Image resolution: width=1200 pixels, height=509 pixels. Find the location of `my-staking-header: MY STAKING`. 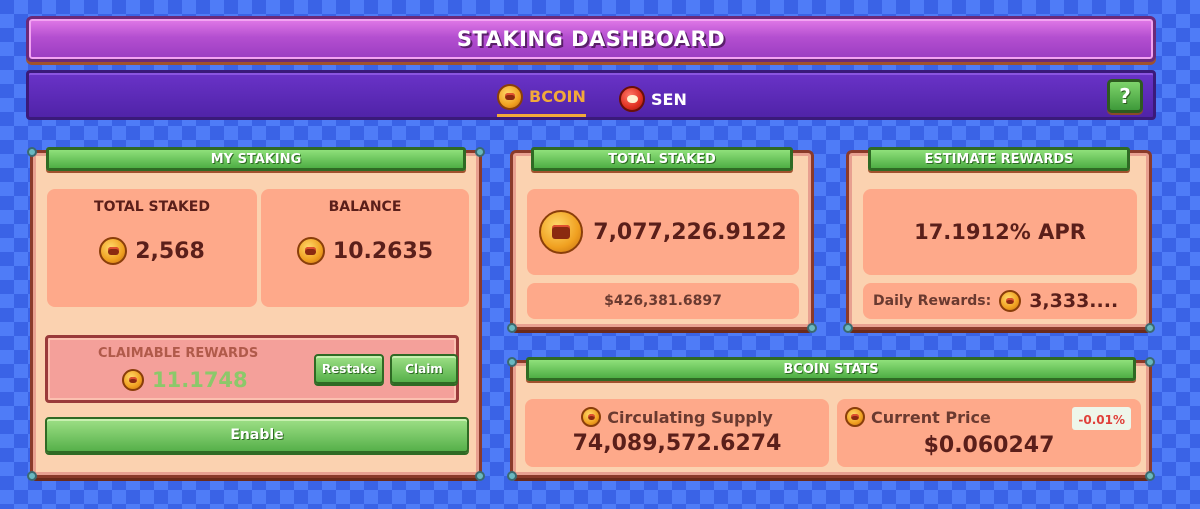

my-staking-header: MY STAKING is located at coordinates (256, 159).